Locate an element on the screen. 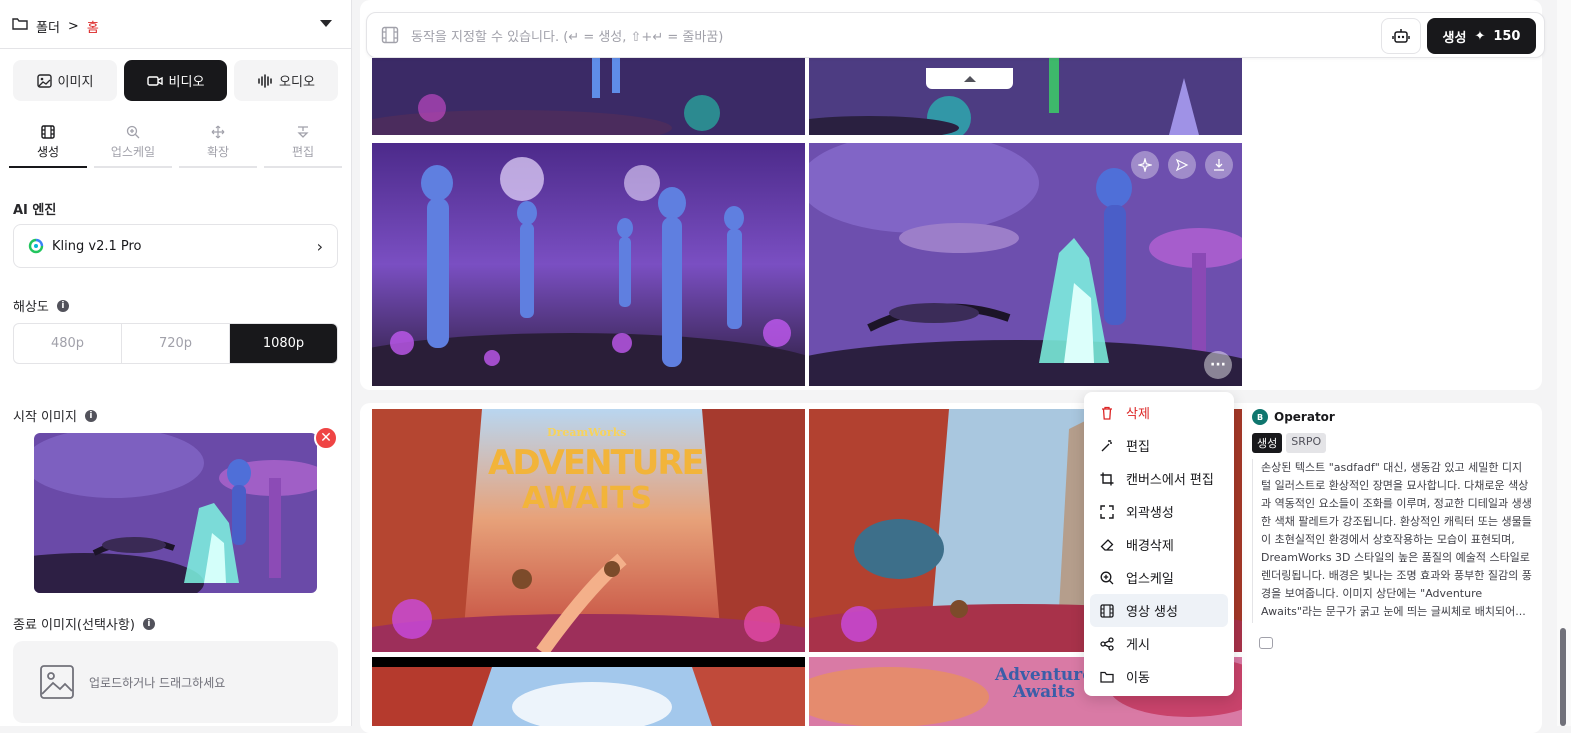 This screenshot has height=733, width=1571. upload-text: 업로드하거나 드래그하세요 is located at coordinates (157, 682).